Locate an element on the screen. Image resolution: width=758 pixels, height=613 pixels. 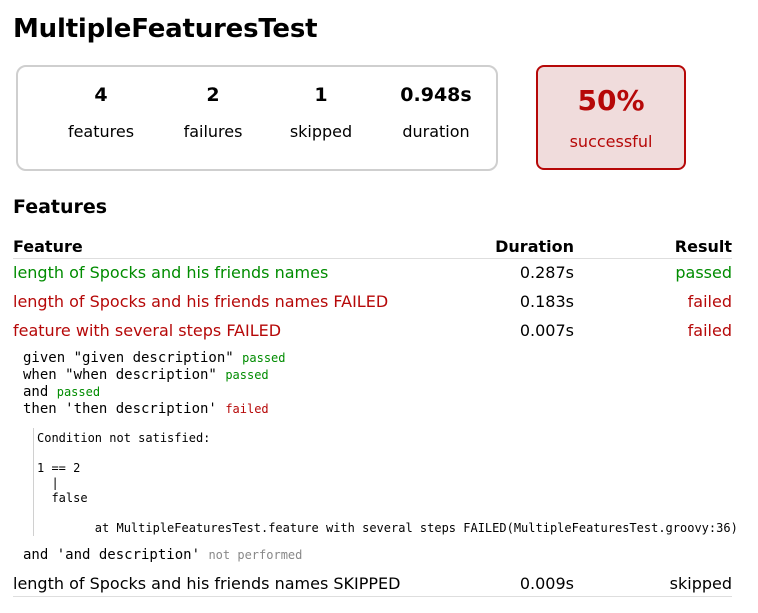
feature-block: then 'then description' failed is located at coordinates (146, 409).